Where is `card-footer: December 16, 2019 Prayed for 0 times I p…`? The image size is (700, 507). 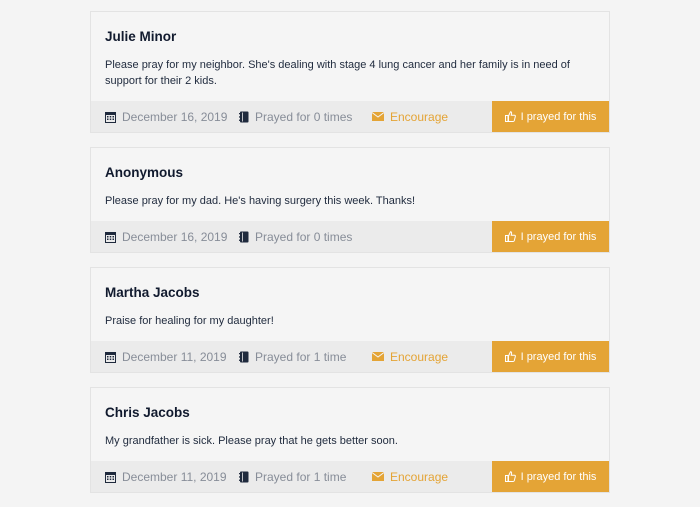
card-footer: December 16, 2019 Prayed for 0 times I p… is located at coordinates (350, 236).